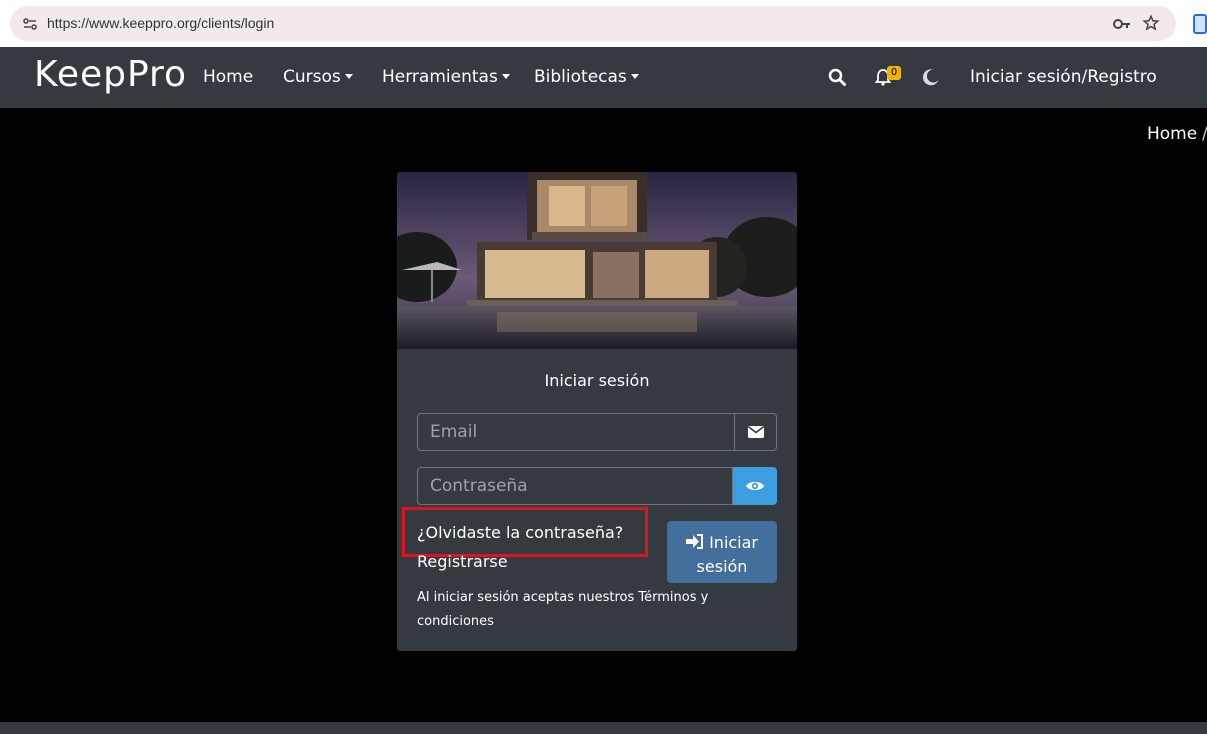 Image resolution: width=1207 pixels, height=734 pixels. Describe the element at coordinates (837, 77) in the screenshot. I see `search-icon` at that location.